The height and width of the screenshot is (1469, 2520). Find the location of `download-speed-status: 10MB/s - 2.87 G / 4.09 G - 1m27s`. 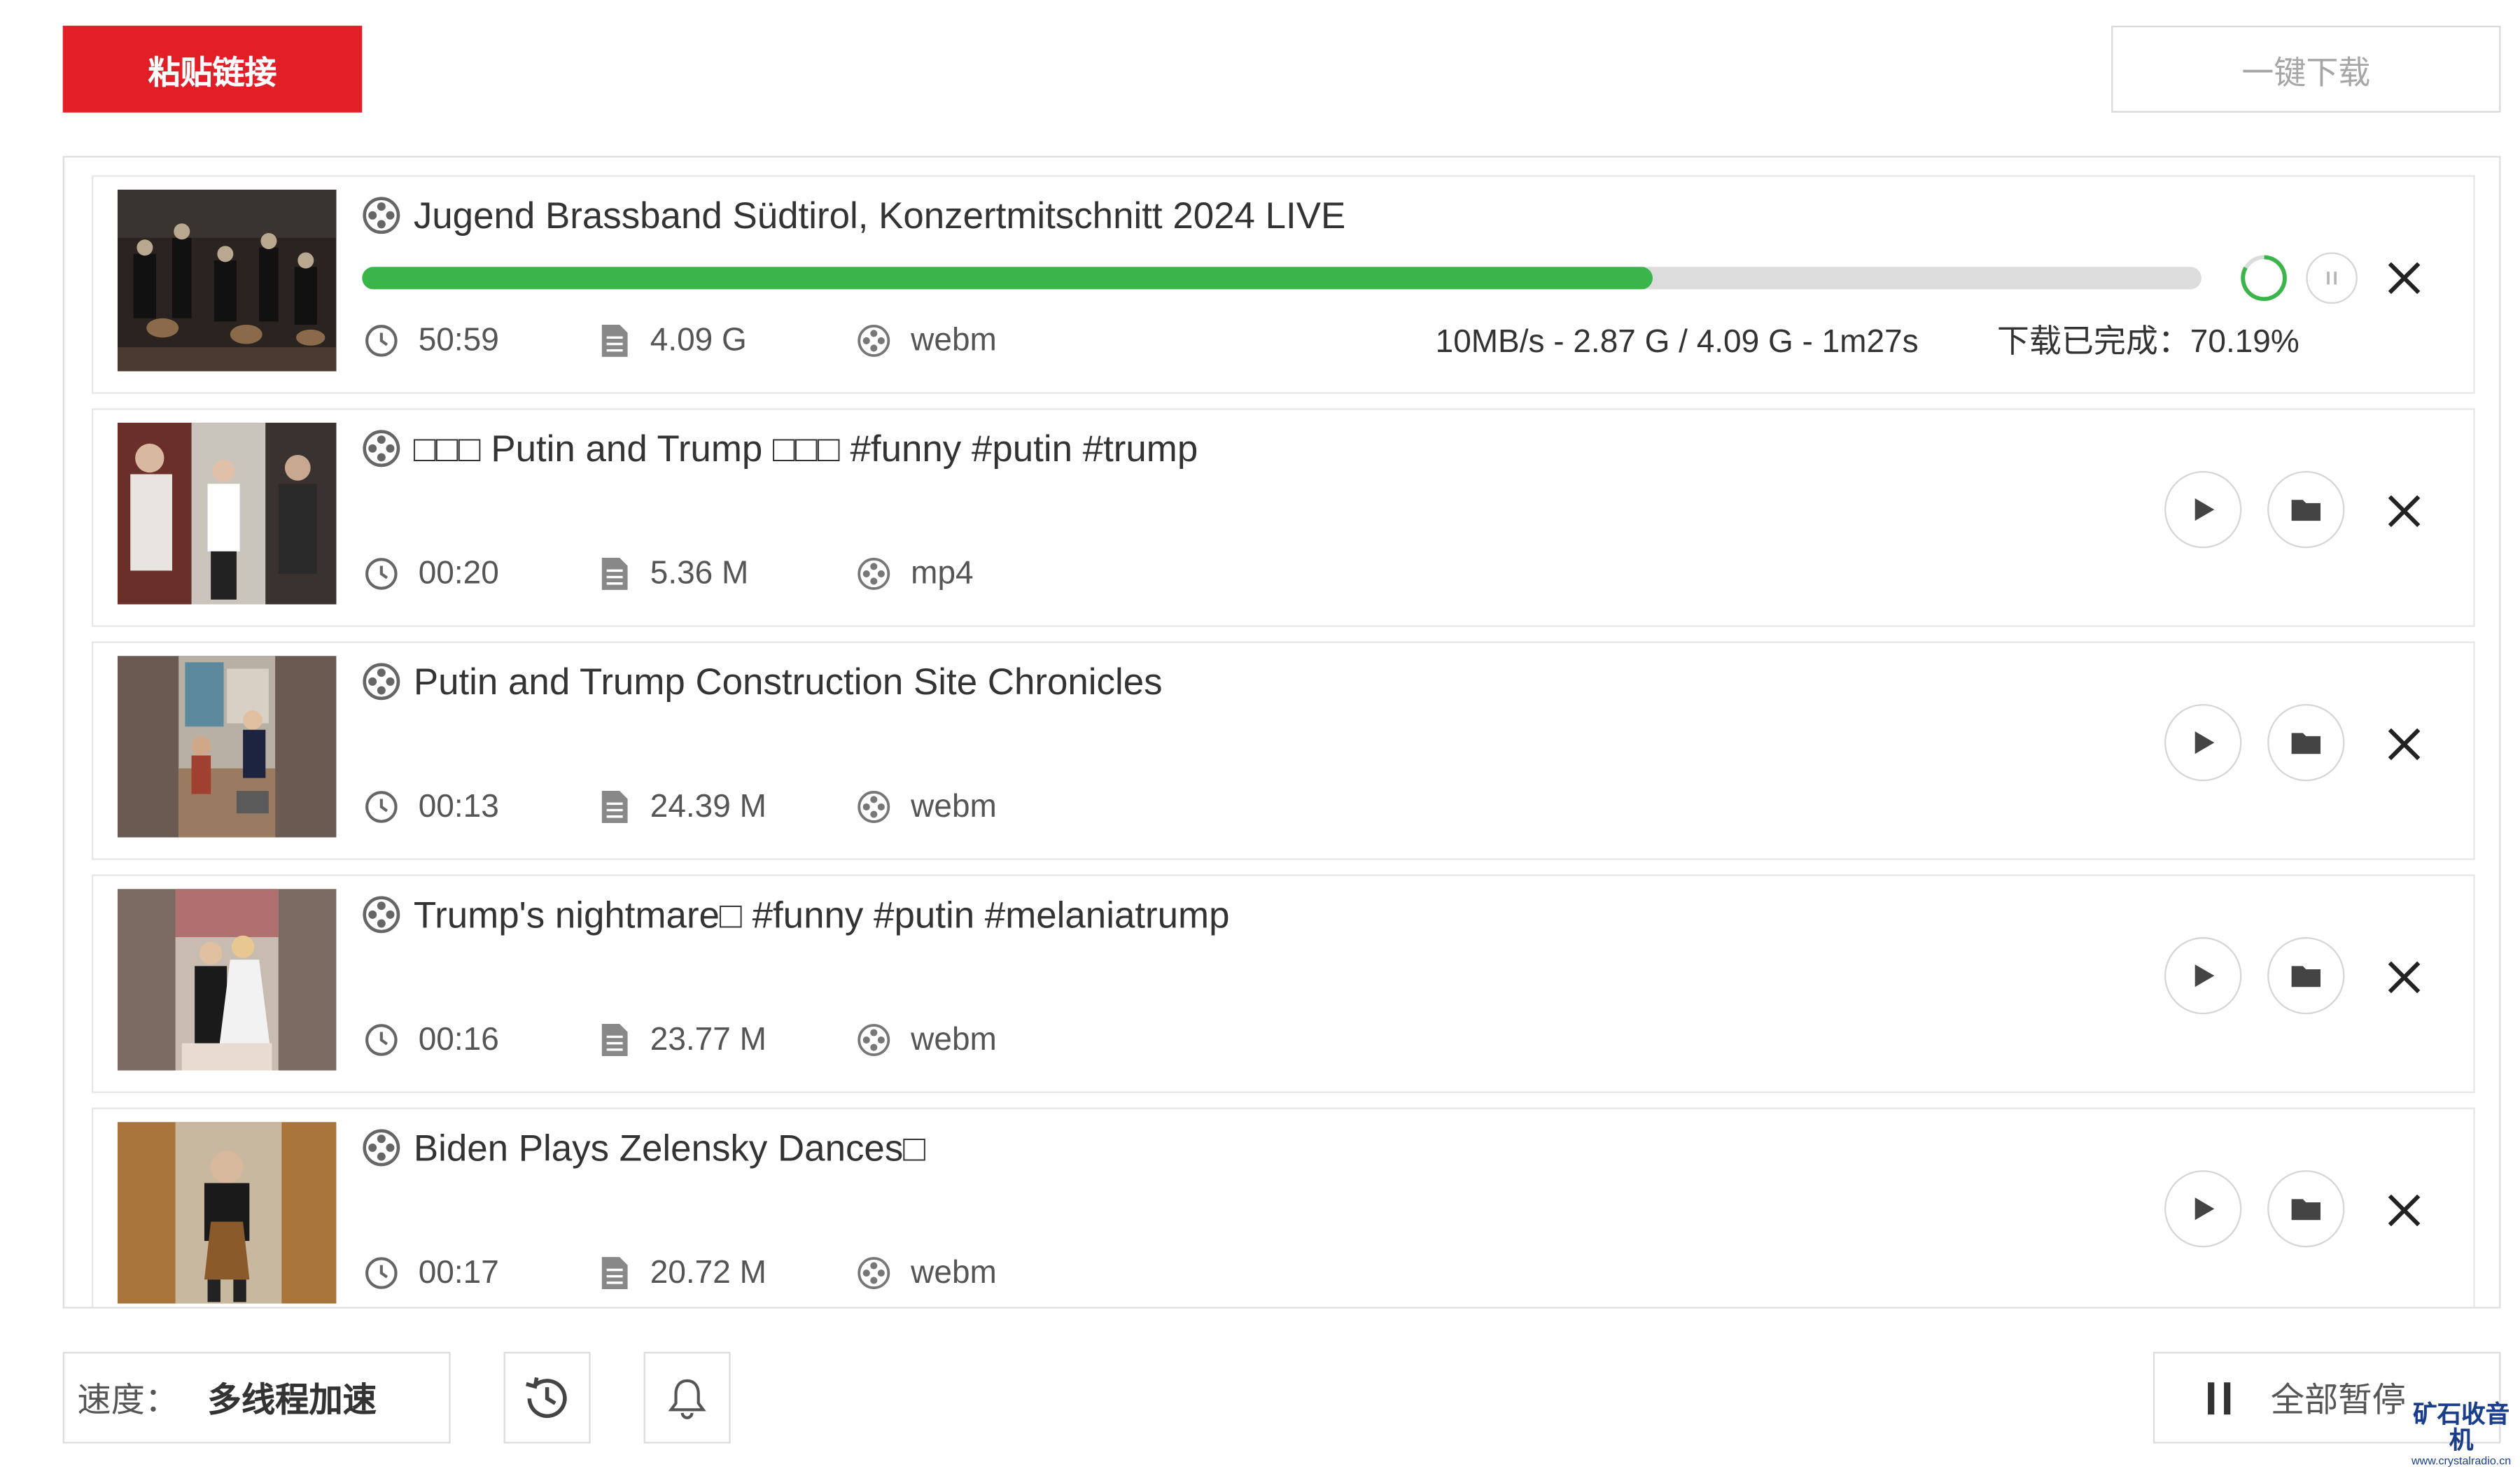

download-speed-status: 10MB/s - 2.87 G / 4.09 G - 1m27s is located at coordinates (1677, 342).